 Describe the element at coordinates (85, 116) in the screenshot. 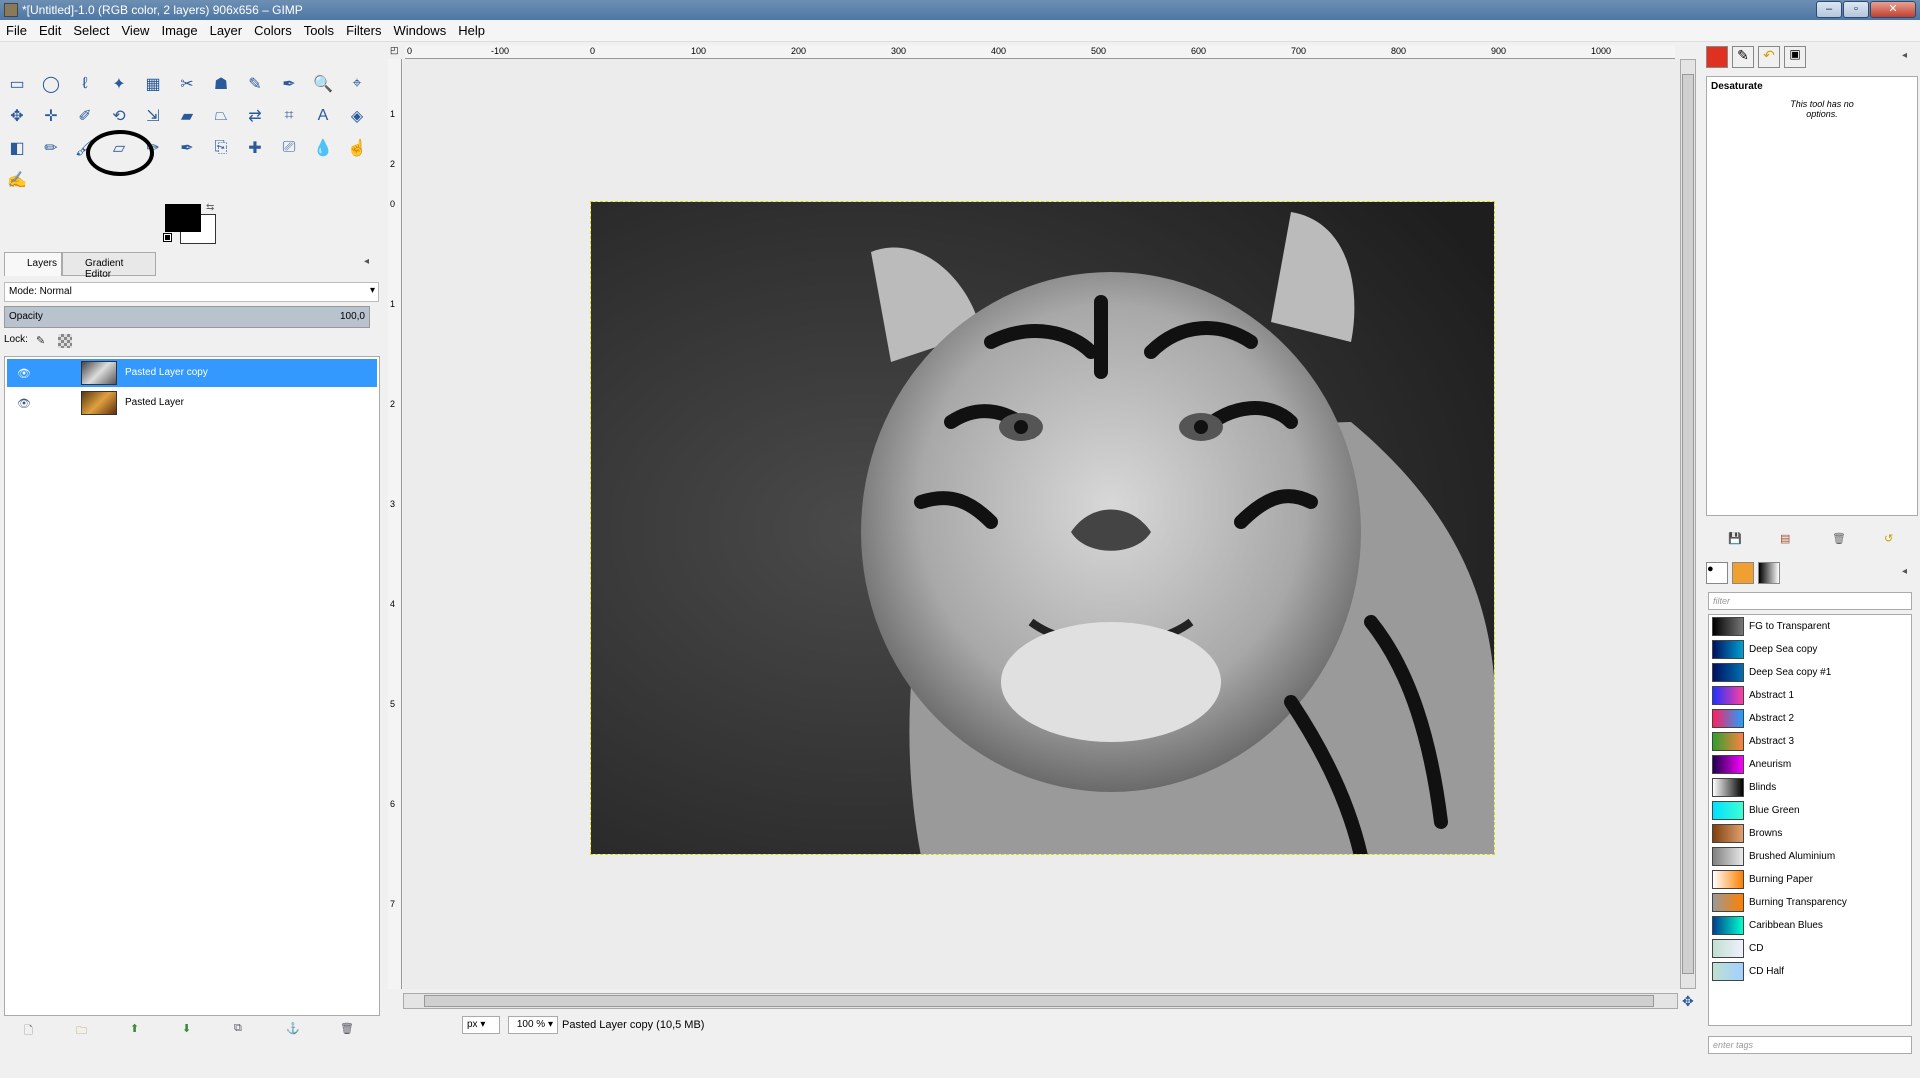

I see `crop-icon: ✐` at that location.